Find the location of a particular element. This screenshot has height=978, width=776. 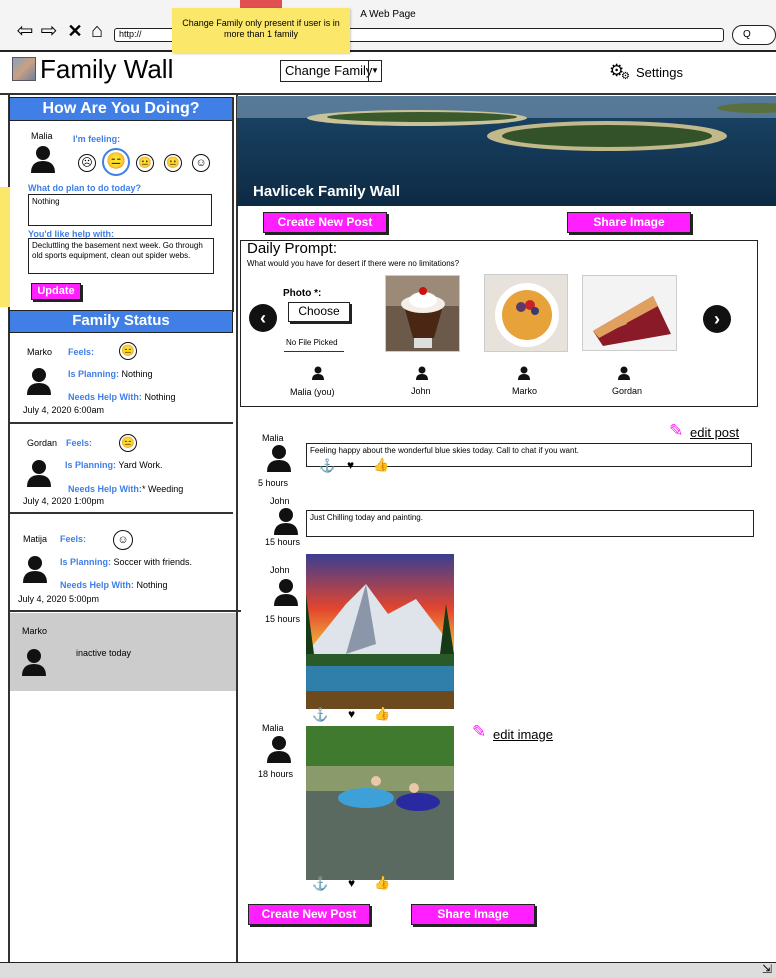

inactive-text: inactive today is located at coordinates (104, 653).